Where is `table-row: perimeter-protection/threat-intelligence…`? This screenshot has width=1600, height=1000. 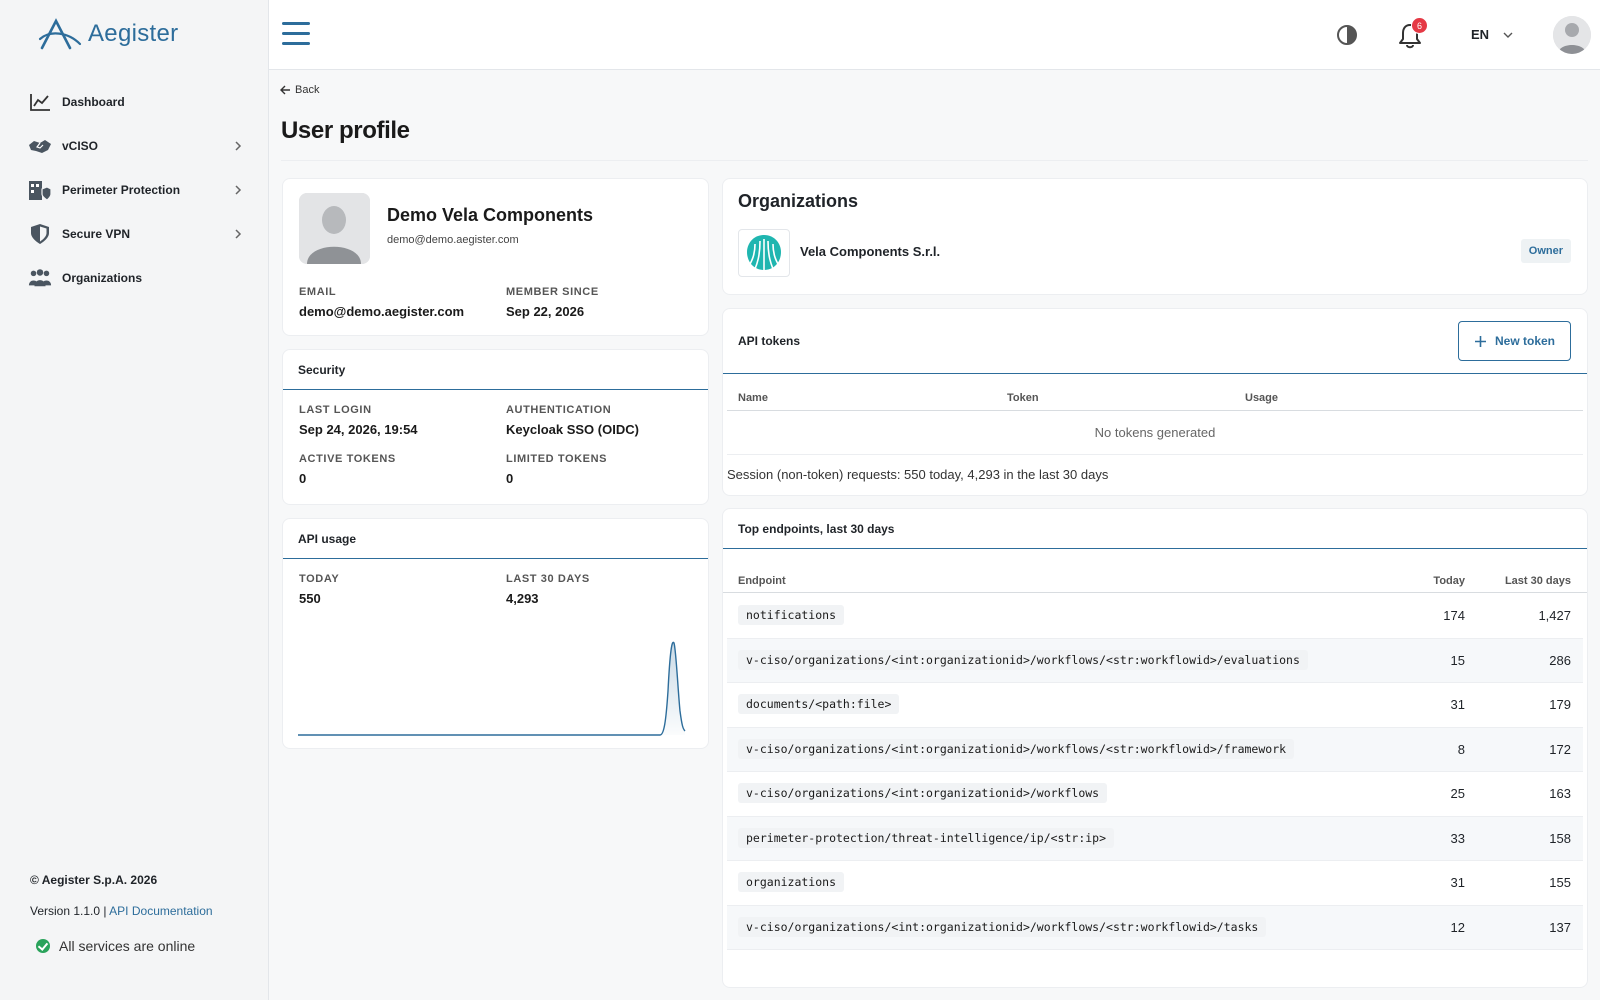 table-row: perimeter-protection/threat-intelligence… is located at coordinates (1155, 838).